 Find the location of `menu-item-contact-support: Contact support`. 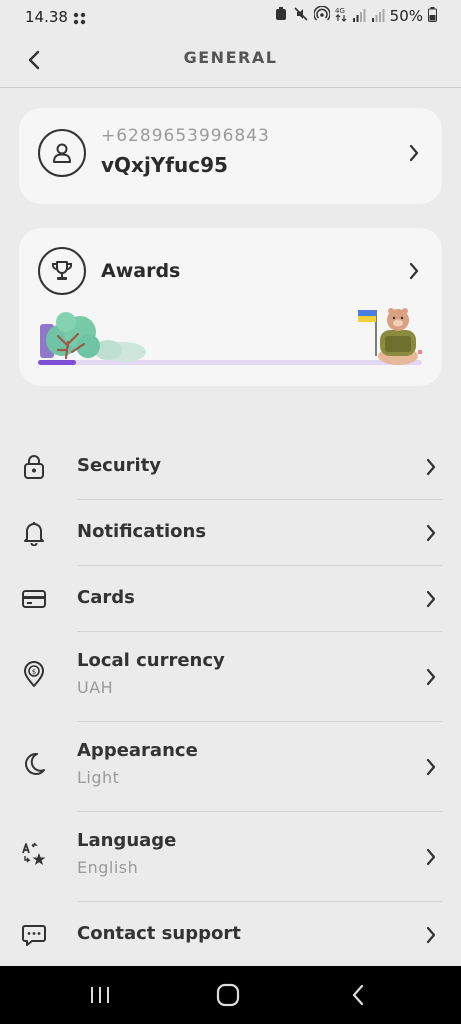

menu-item-contact-support: Contact support is located at coordinates (230, 935).